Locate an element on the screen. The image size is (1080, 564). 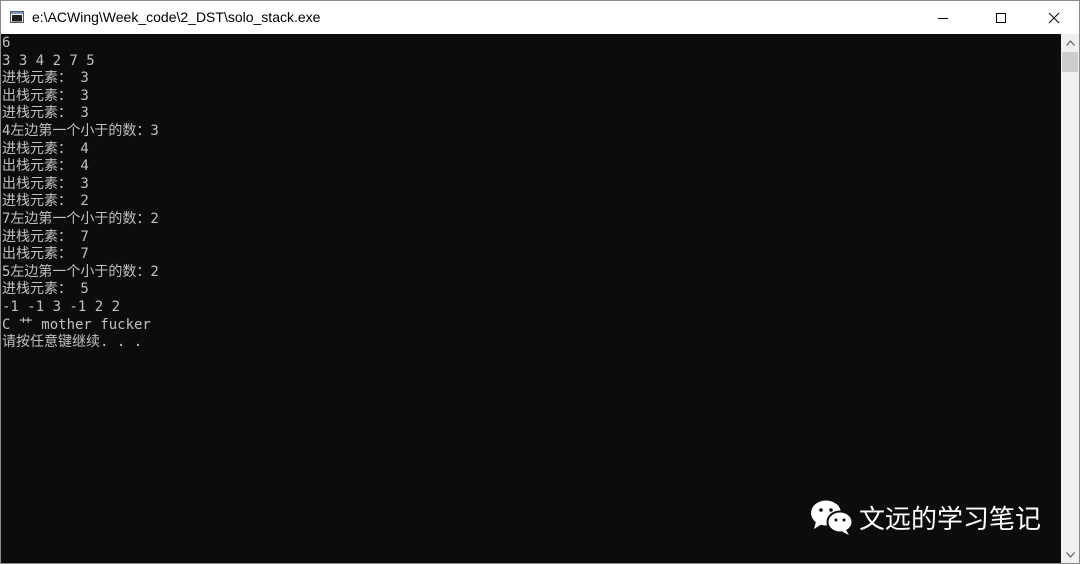
console-line: 出栈元素： 4 is located at coordinates (45, 166).